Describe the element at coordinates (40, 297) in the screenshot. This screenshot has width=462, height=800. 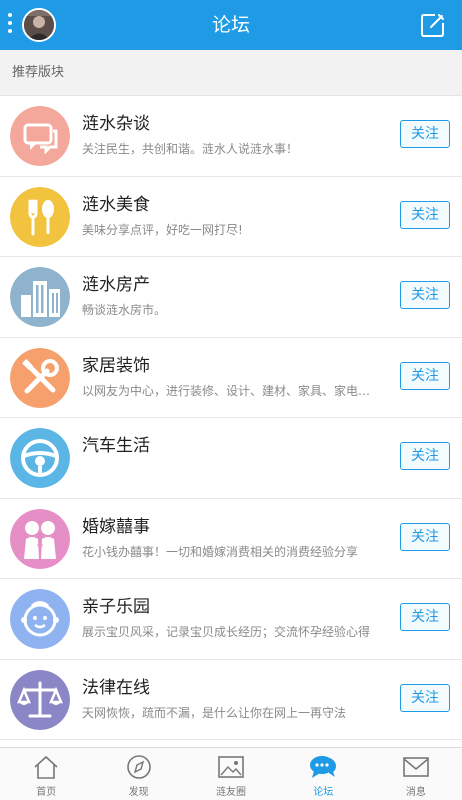
I see `buildings-icon` at that location.